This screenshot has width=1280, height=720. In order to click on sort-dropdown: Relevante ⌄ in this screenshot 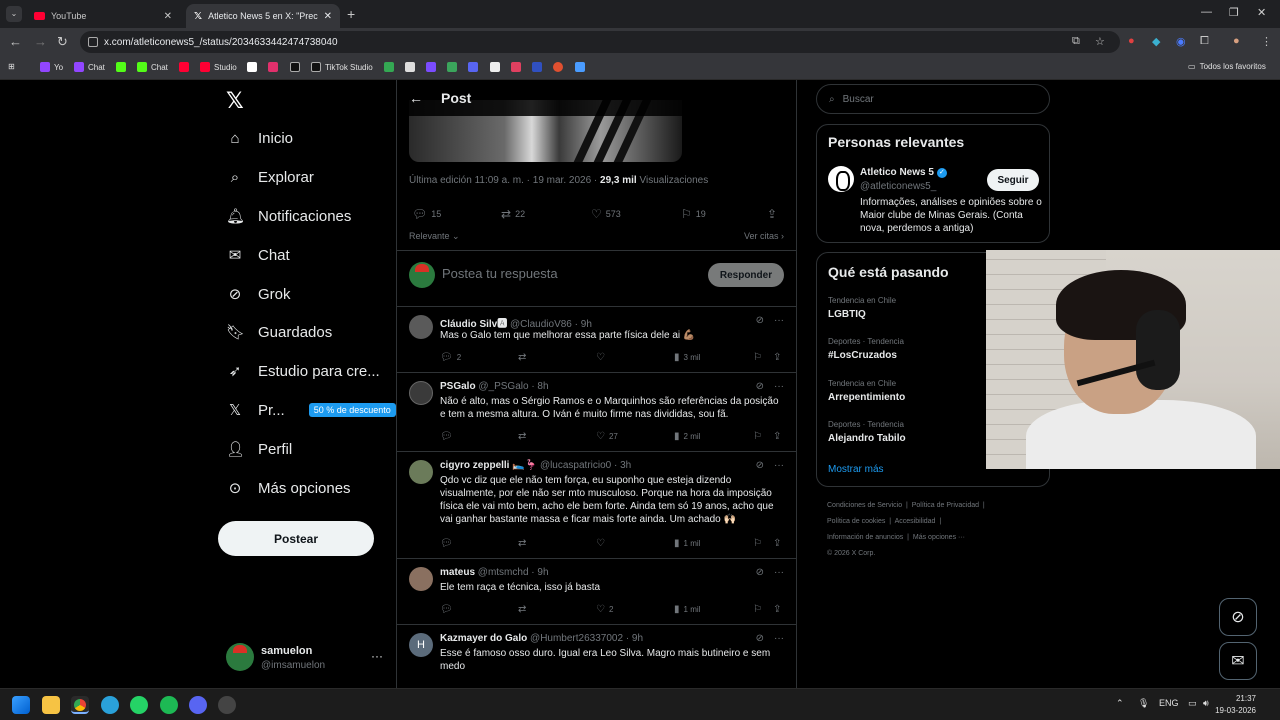, I will do `click(434, 236)`.